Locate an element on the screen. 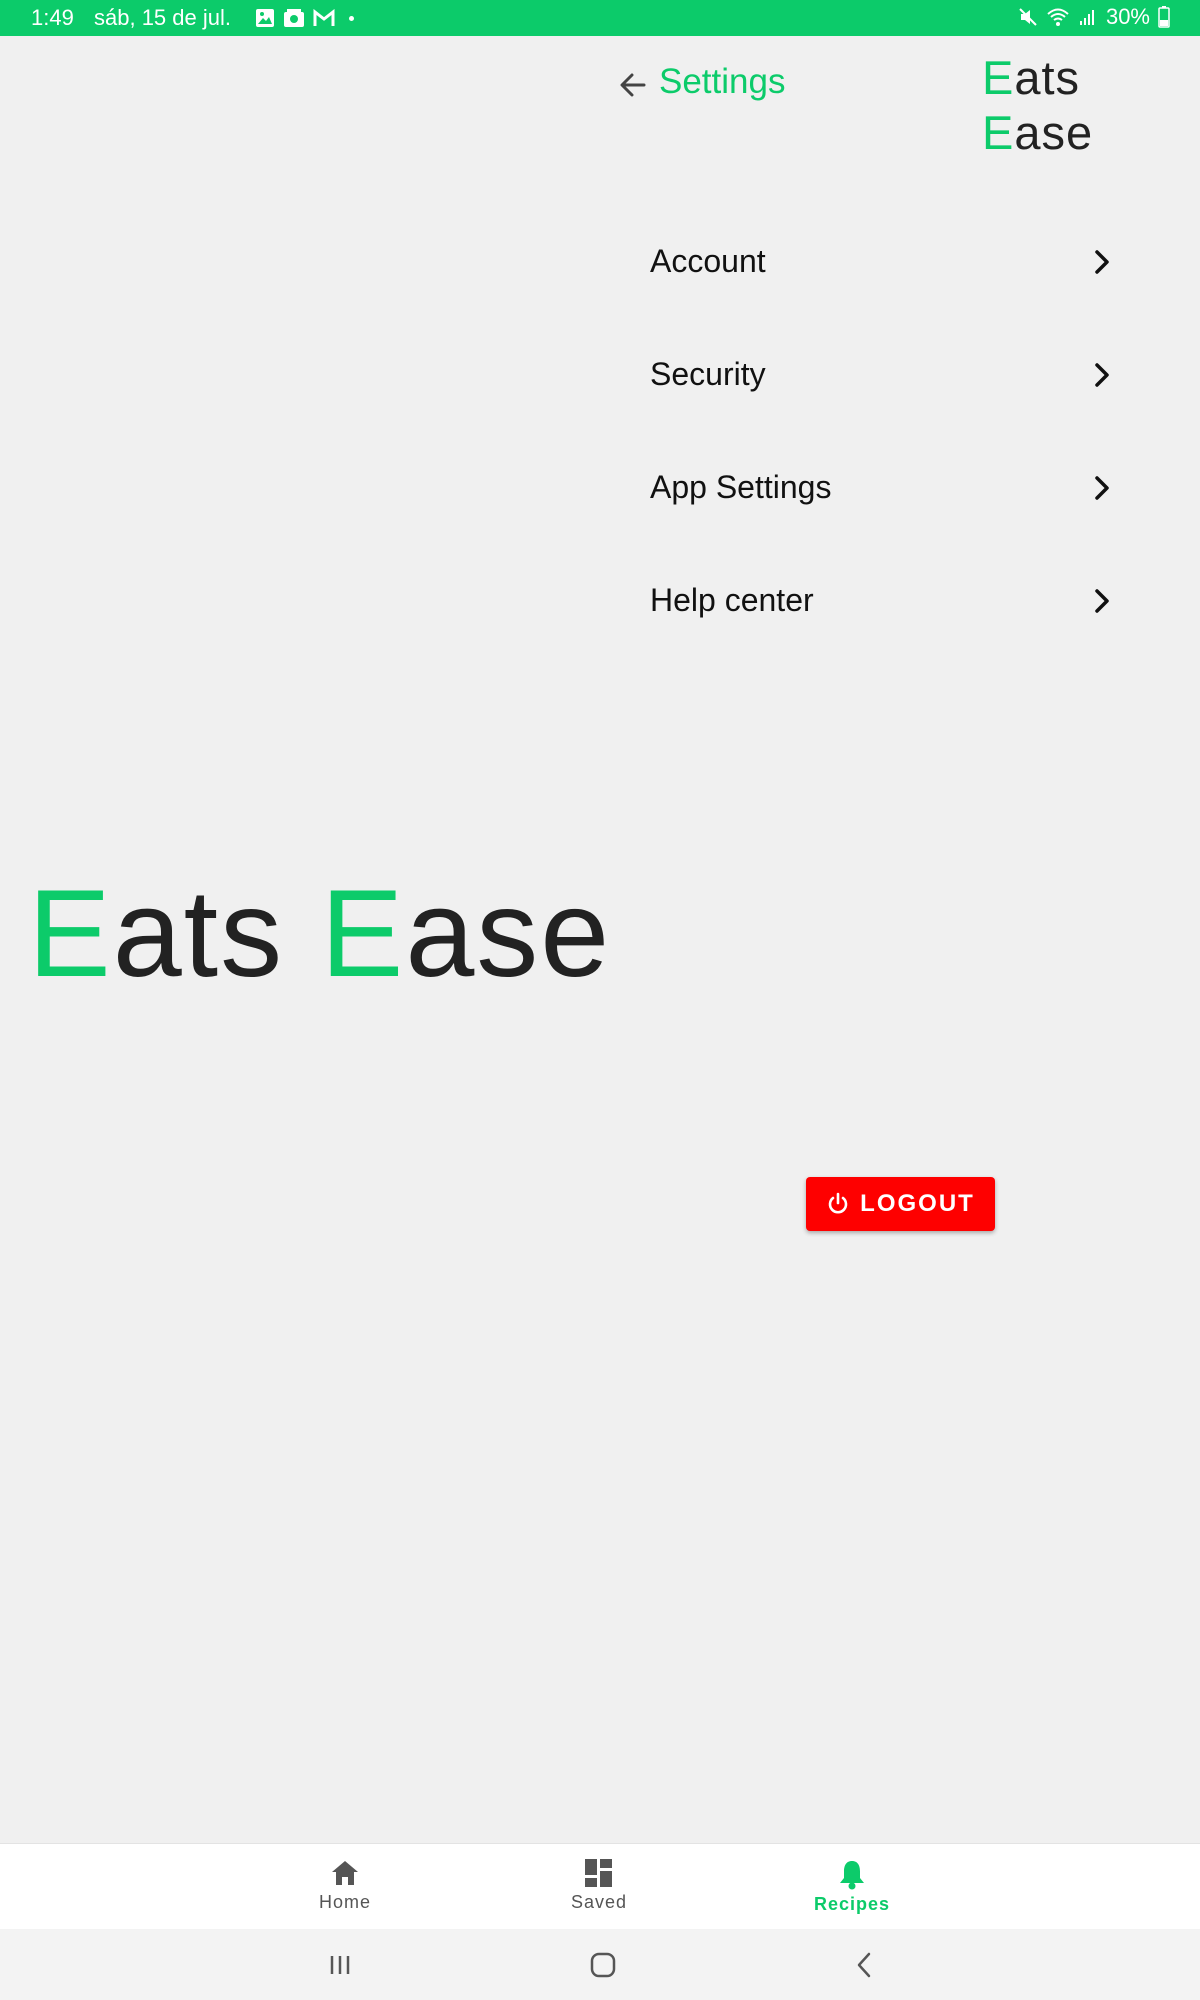 This screenshot has height=2000, width=1200. system-navigation-bar is located at coordinates (600, 1964).